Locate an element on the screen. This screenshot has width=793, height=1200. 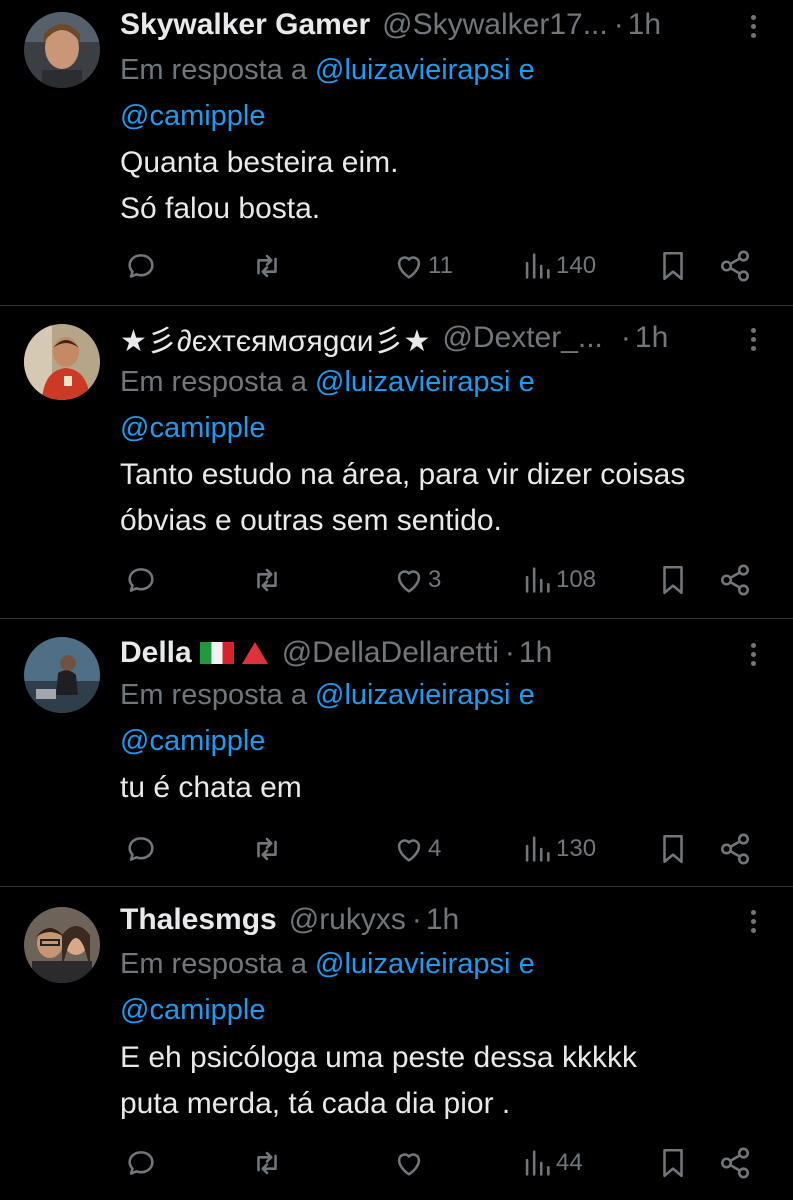
view-count: 108 is located at coordinates (576, 579).